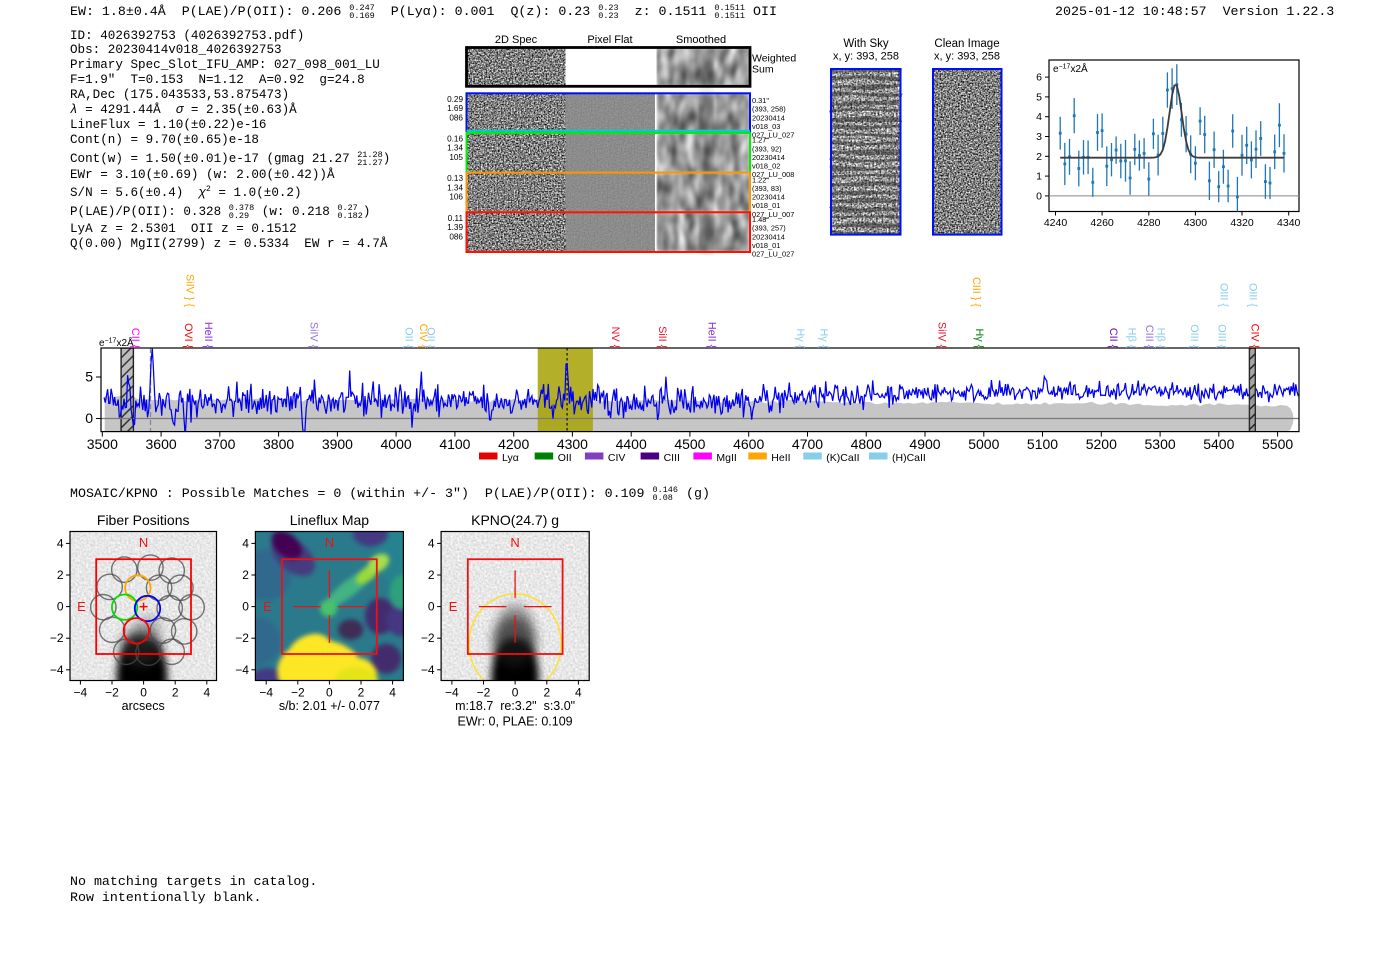 The width and height of the screenshot is (1400, 953). What do you see at coordinates (329, 706) in the screenshot?
I see `svg-text: s/b: 2.01 +/- 0.077` at bounding box center [329, 706].